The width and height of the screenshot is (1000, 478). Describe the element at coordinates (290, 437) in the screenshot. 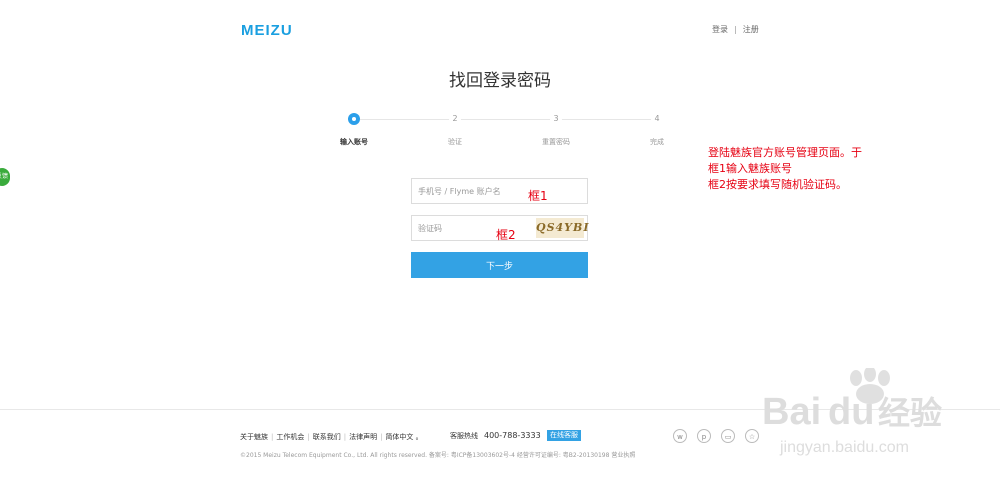

I see `footer-link-jobs: 工作机会` at that location.